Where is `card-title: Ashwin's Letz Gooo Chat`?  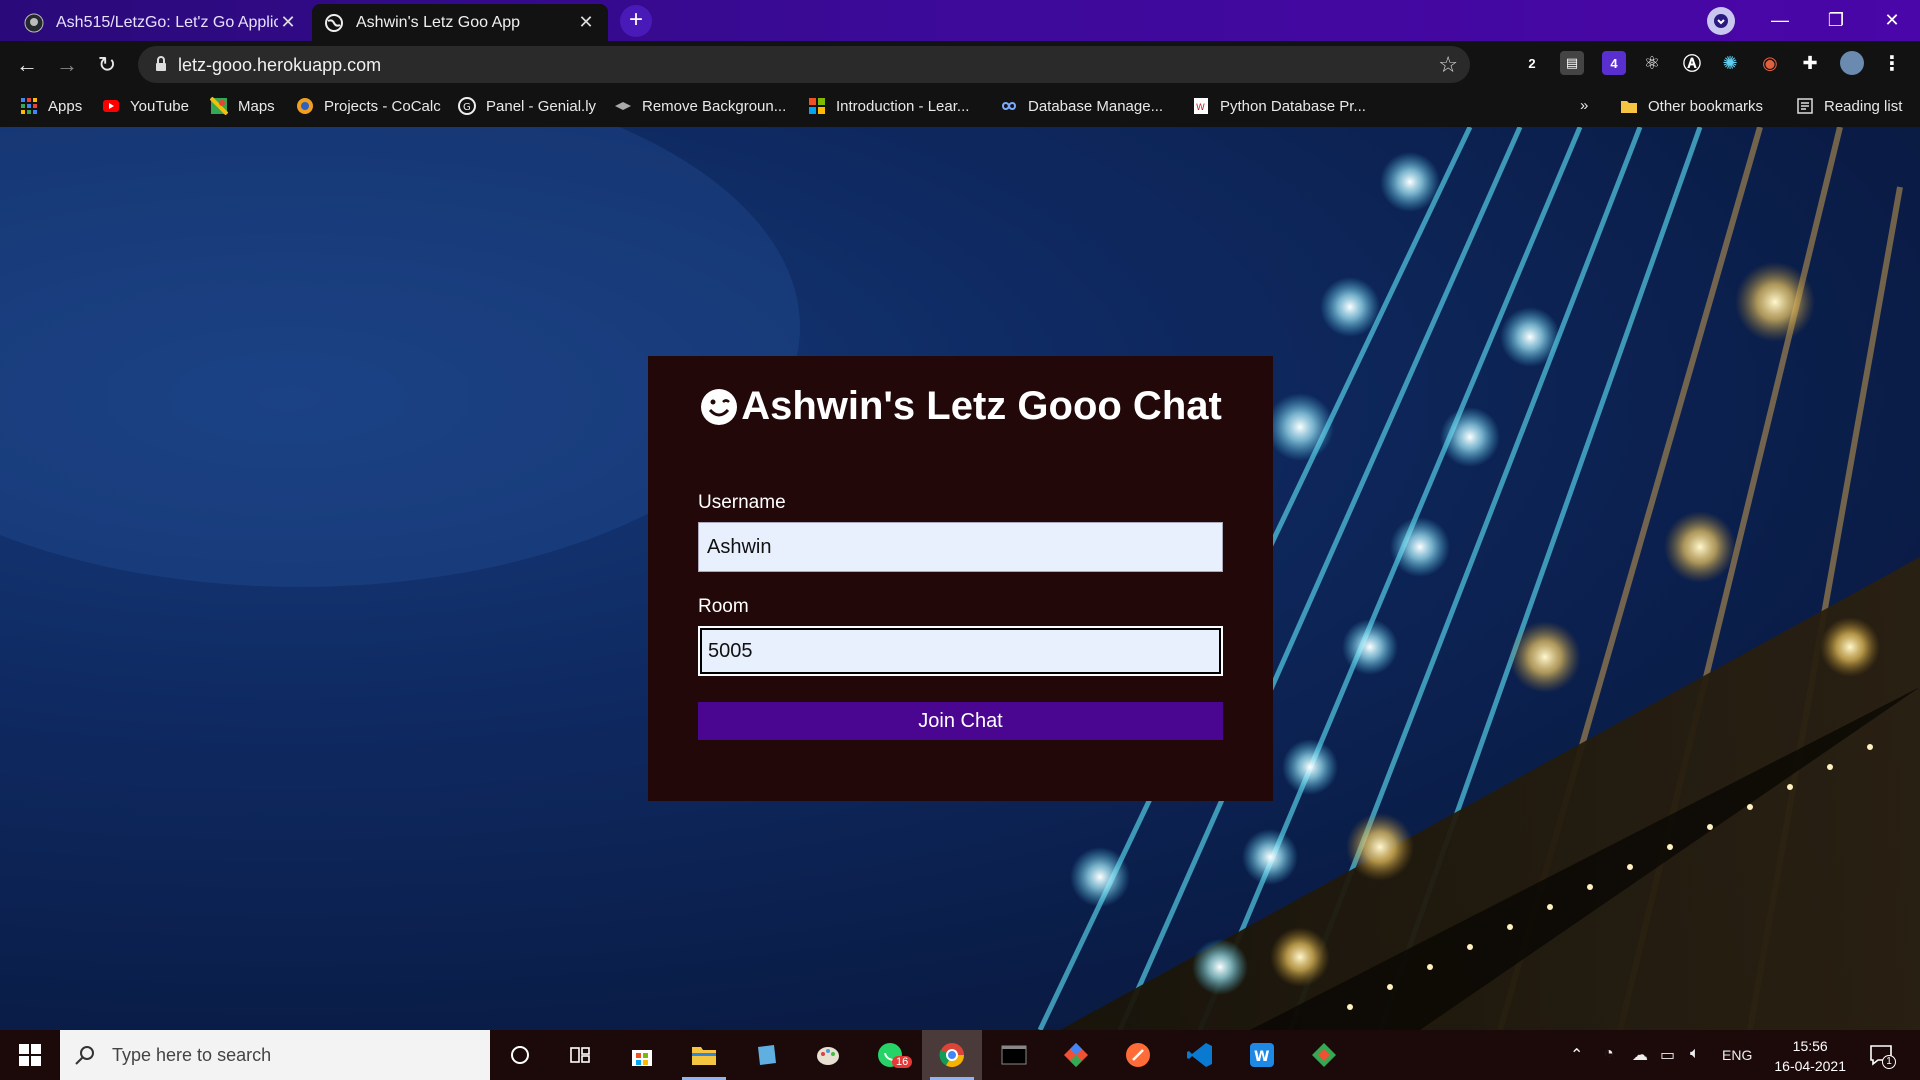 card-title: Ashwin's Letz Gooo Chat is located at coordinates (960, 406).